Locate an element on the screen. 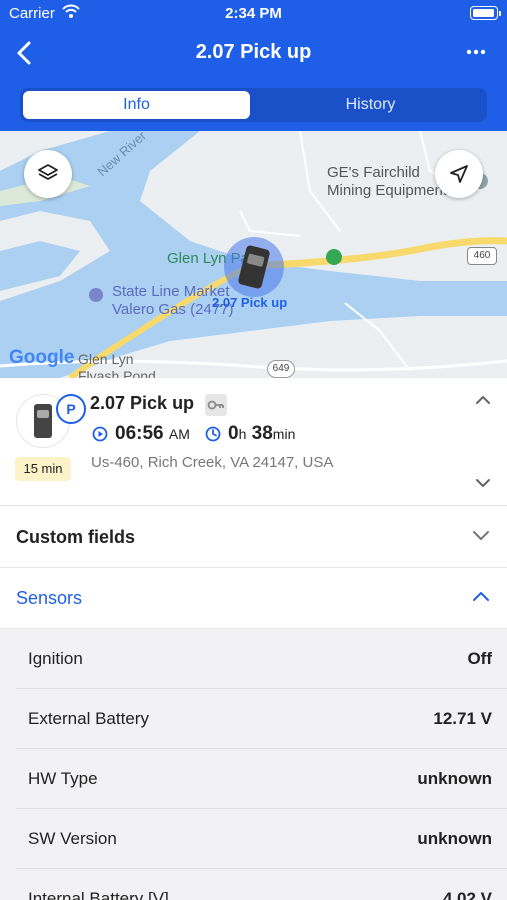 This screenshot has height=900, width=507. map-layers-button is located at coordinates (48, 174).